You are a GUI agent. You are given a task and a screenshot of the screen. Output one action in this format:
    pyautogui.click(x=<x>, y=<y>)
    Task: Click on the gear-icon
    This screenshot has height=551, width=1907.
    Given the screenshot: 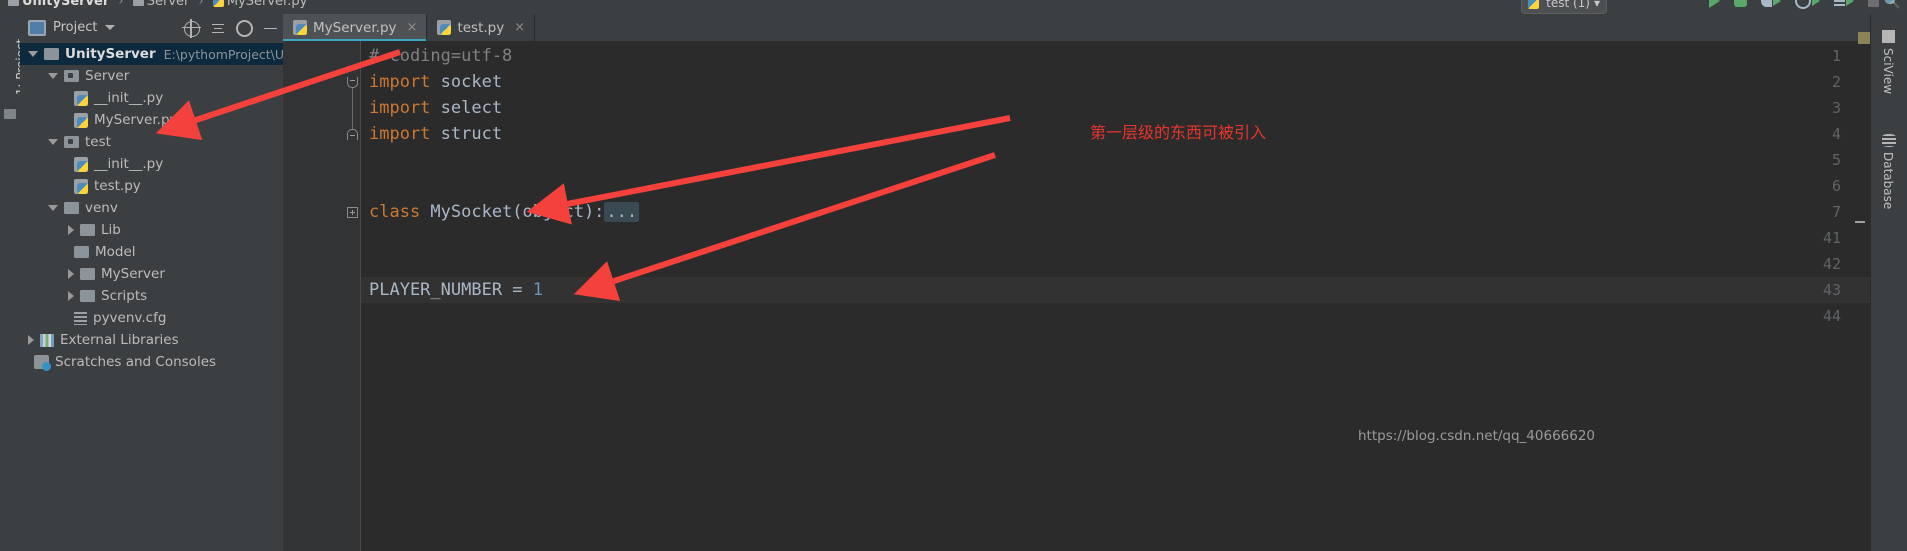 What is the action you would take?
    pyautogui.click(x=244, y=28)
    